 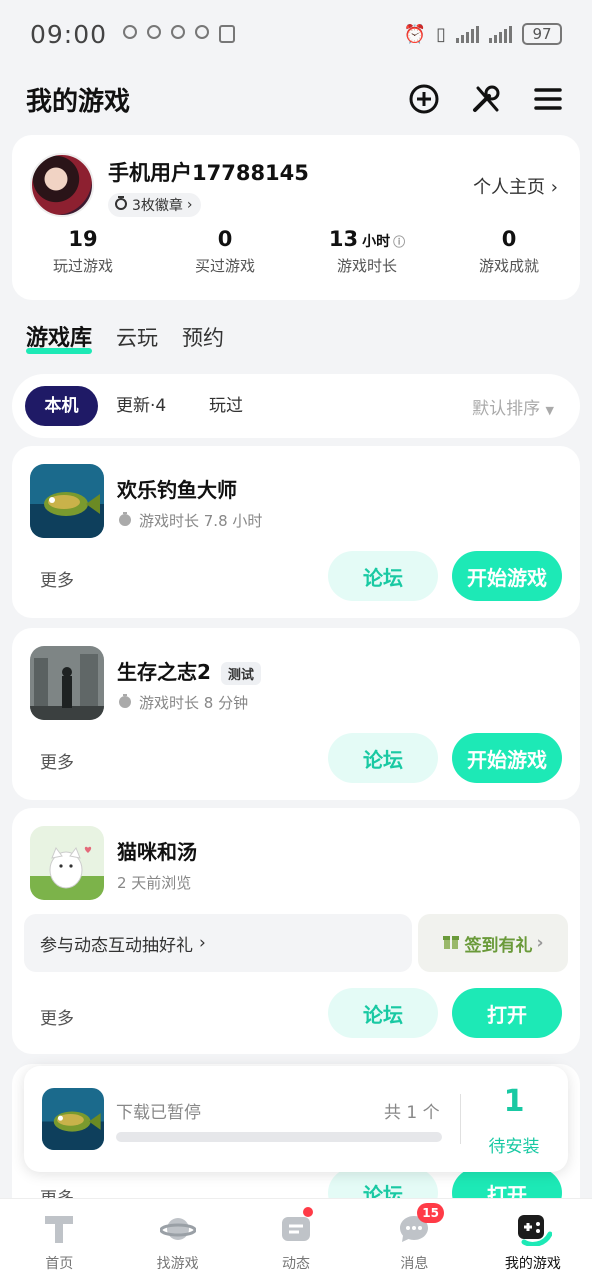 I want to click on pending-install-label: 待安装, so click(x=514, y=1144).